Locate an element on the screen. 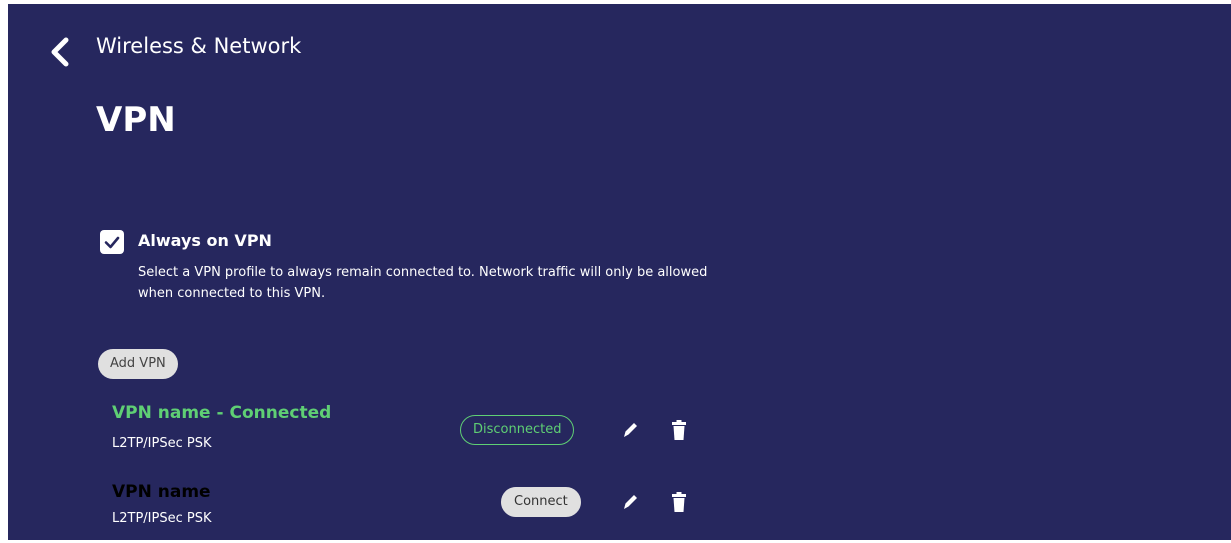  chevron-left-icon is located at coordinates (60, 52).